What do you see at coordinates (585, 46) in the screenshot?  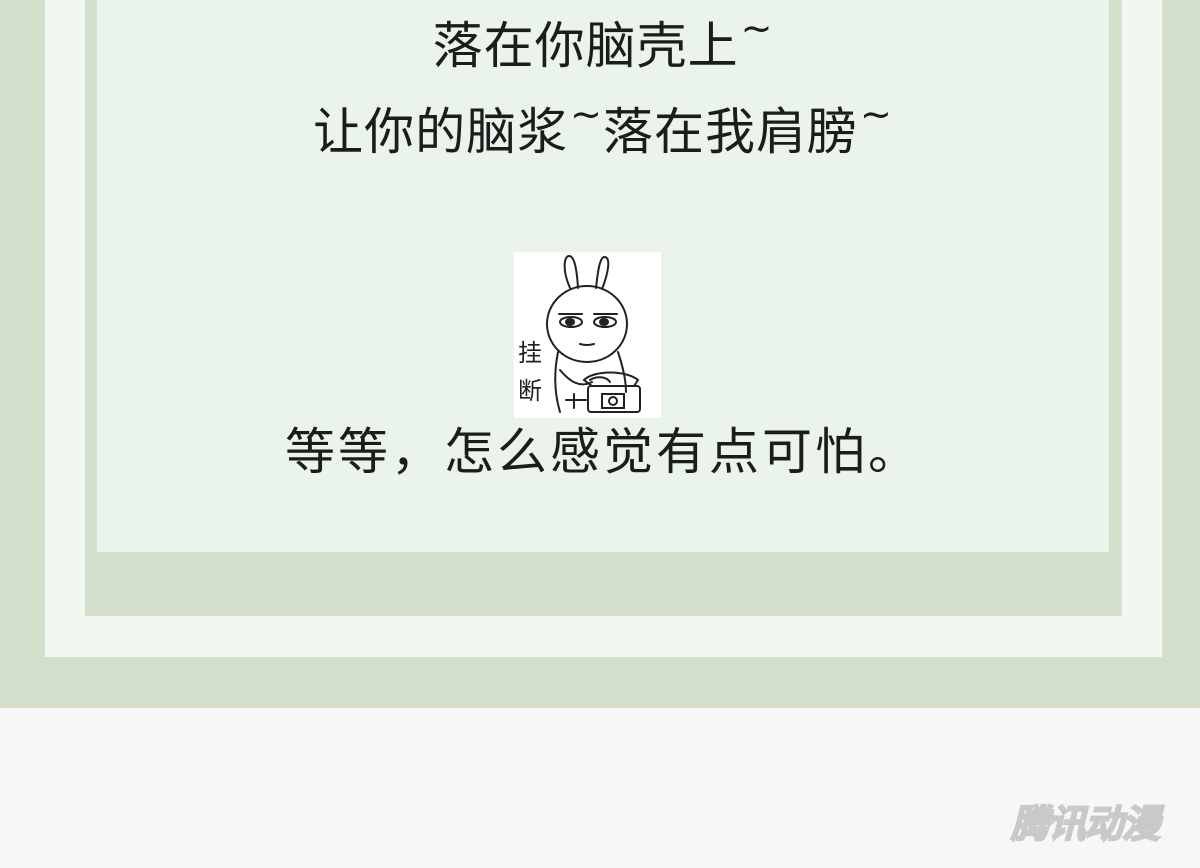 I see `caption-line-1-text: 落在你脑壳上` at bounding box center [585, 46].